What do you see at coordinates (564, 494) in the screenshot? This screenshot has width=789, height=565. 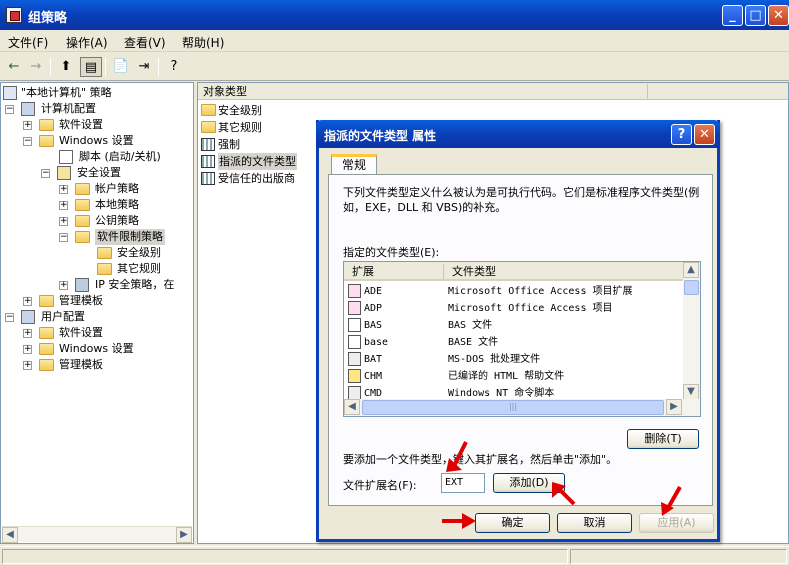 I see `annotation-arrow-to-add-button` at bounding box center [564, 494].